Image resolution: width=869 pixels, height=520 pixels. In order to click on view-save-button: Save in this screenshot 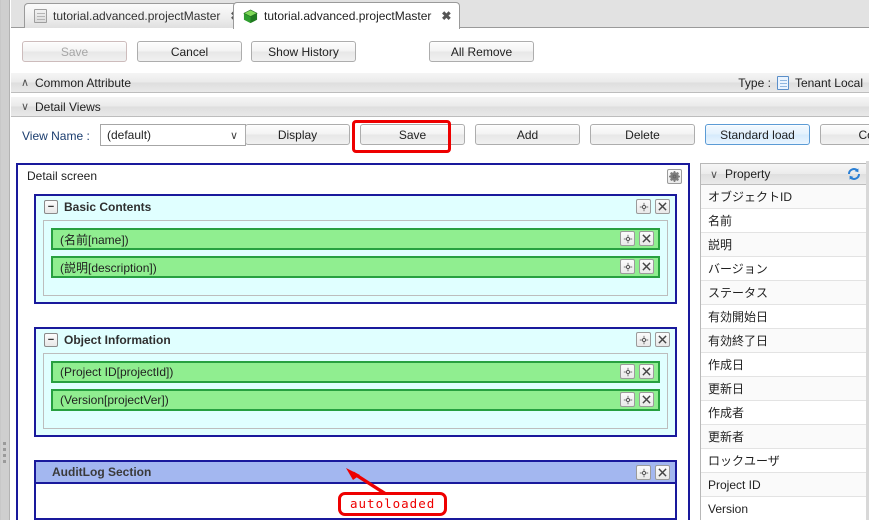, I will do `click(412, 134)`.